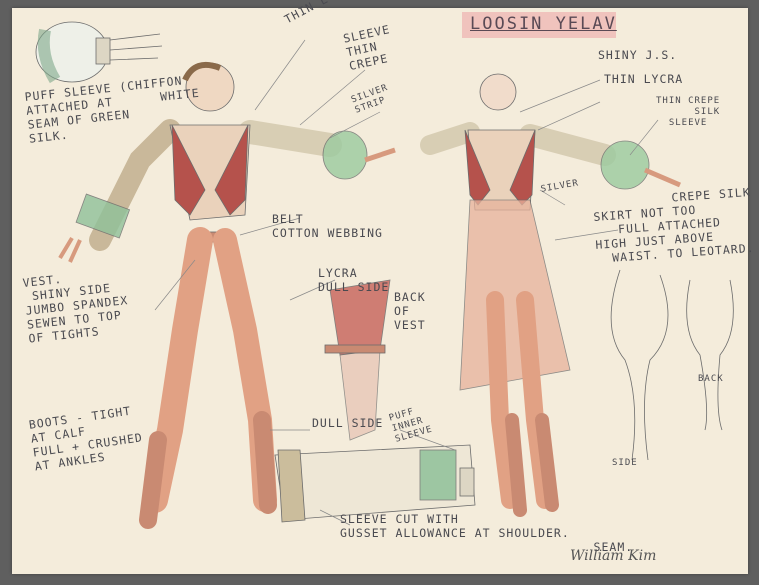 This screenshot has width=759, height=585. Describe the element at coordinates (543, 24) in the screenshot. I see `page-title: LOOSIN YELAV` at that location.